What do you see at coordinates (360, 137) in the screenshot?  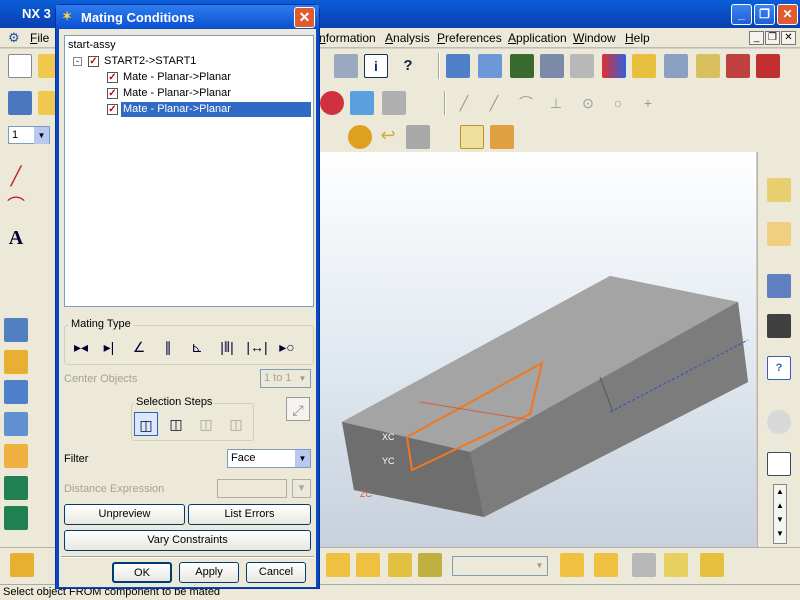 I see `snap-icon` at bounding box center [360, 137].